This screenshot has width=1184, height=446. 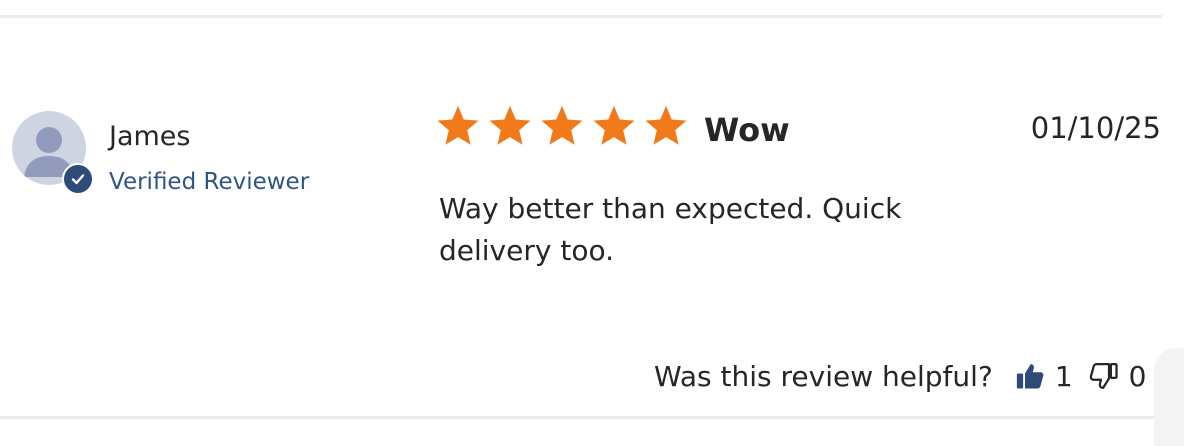 What do you see at coordinates (1103, 376) in the screenshot?
I see `thumbs-down-icon` at bounding box center [1103, 376].